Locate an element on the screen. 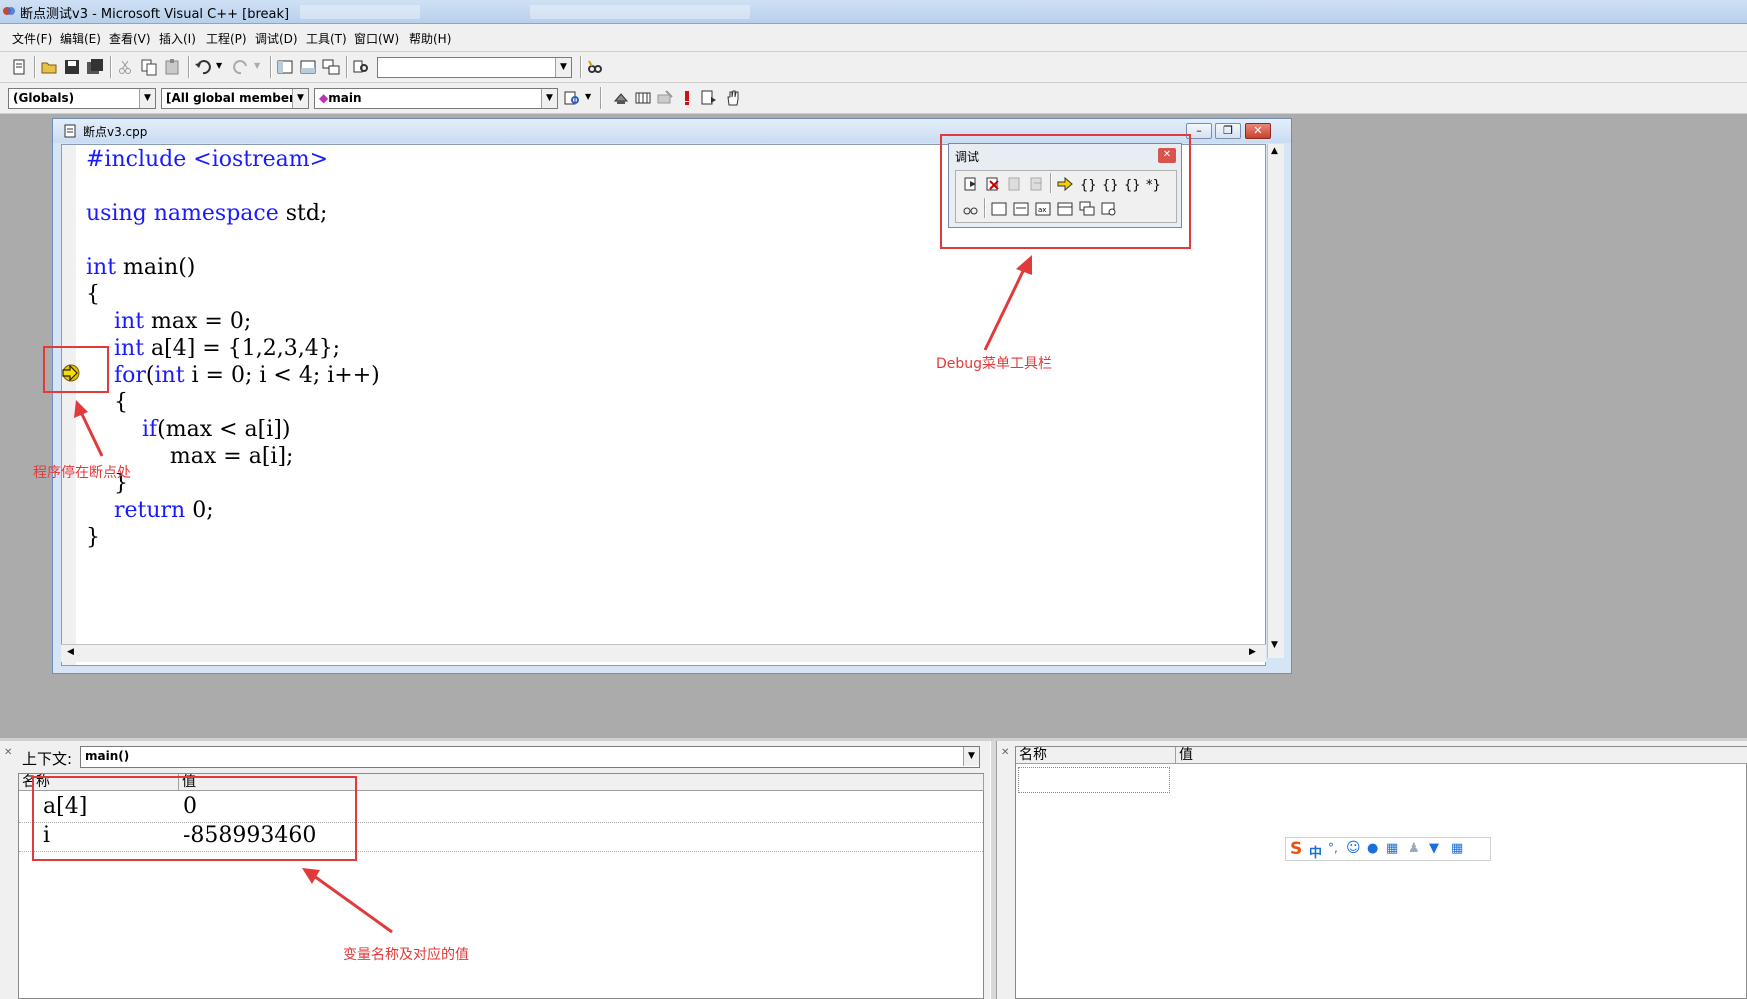 The height and width of the screenshot is (999, 1747). find-combo: ▼ is located at coordinates (474, 67).